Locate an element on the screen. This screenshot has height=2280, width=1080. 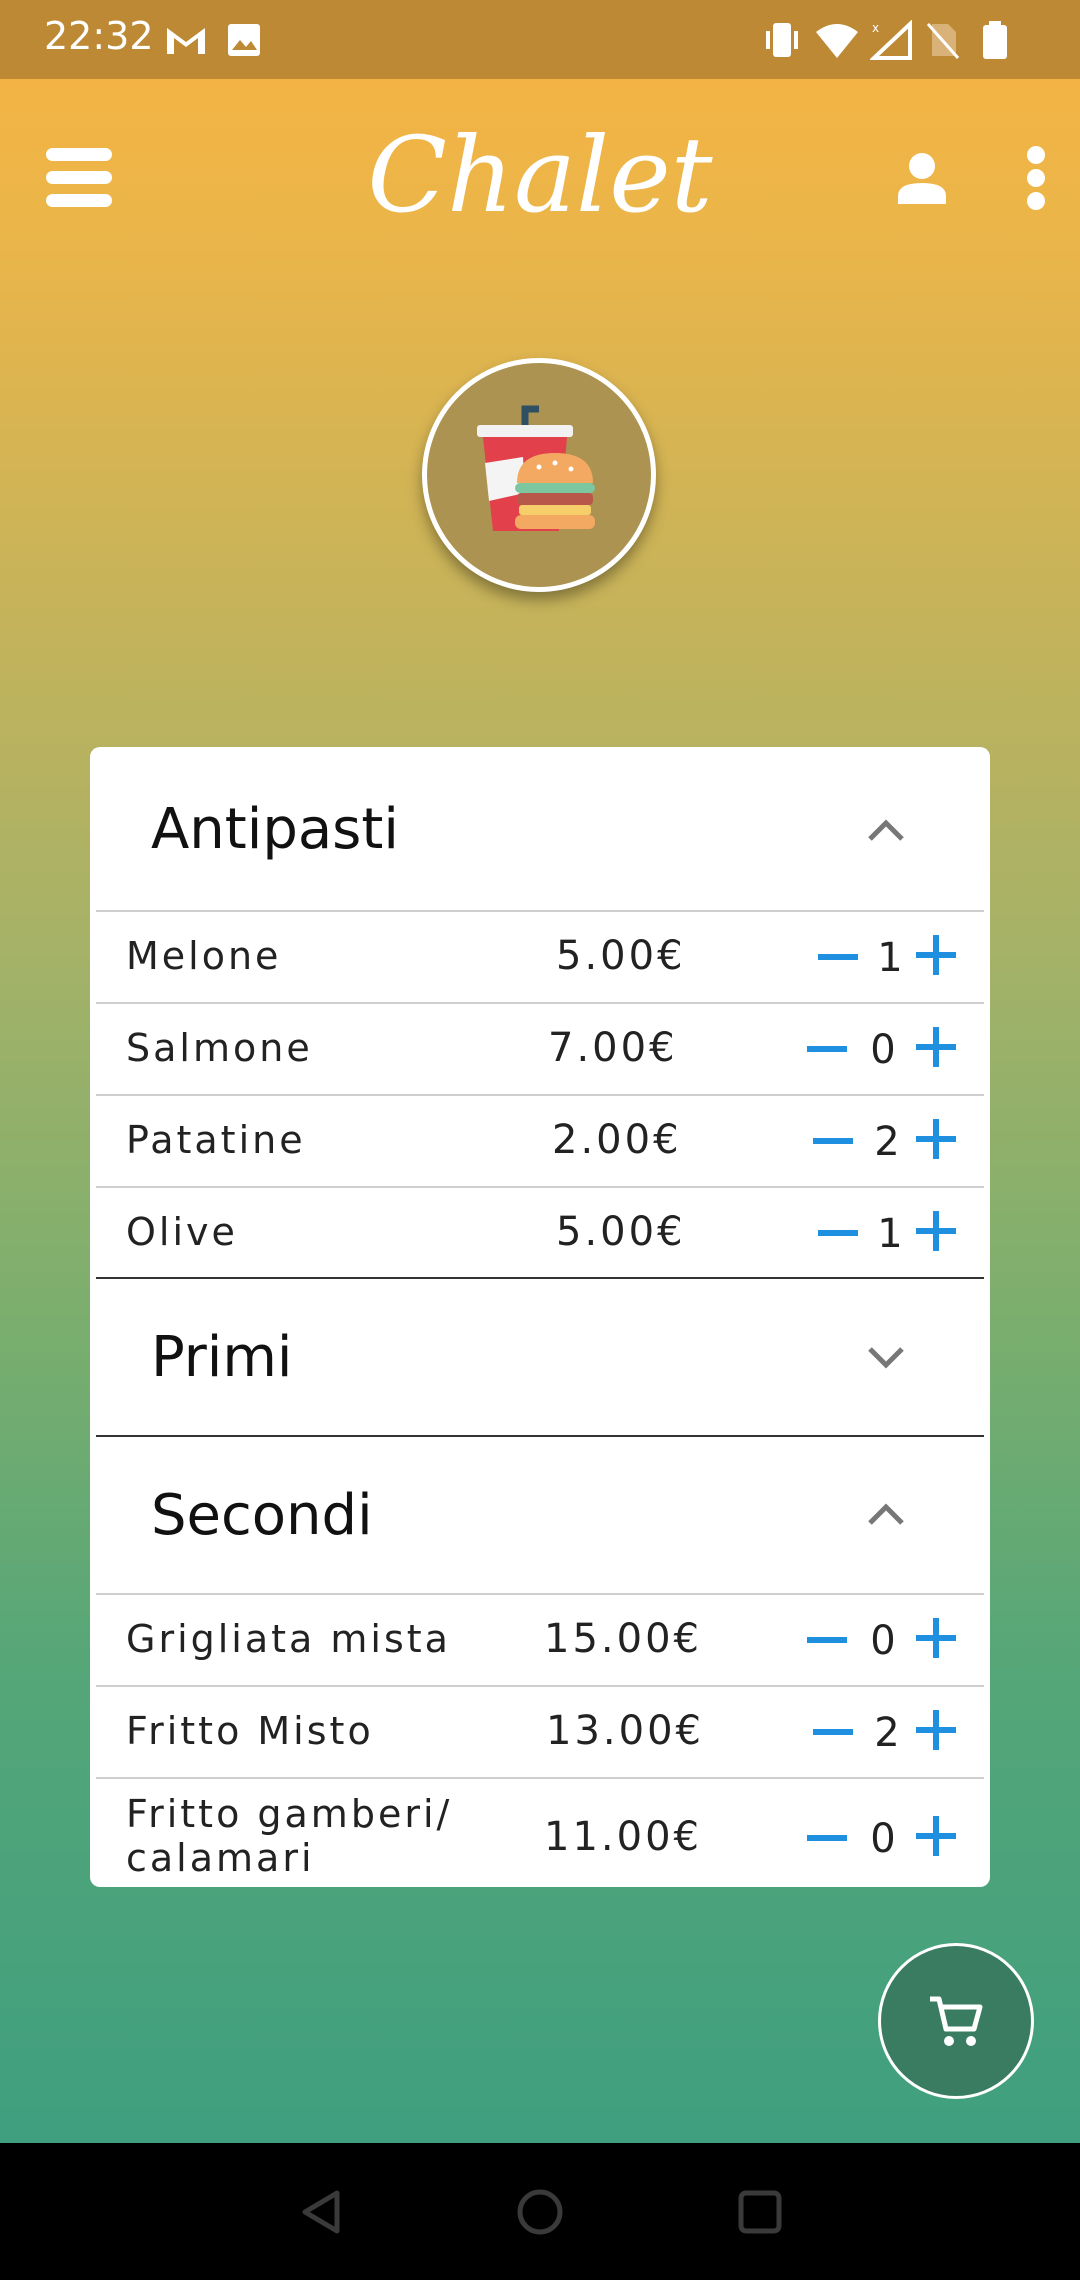
menu-item-row: Melone 5.00€ 1 is located at coordinates (540, 957).